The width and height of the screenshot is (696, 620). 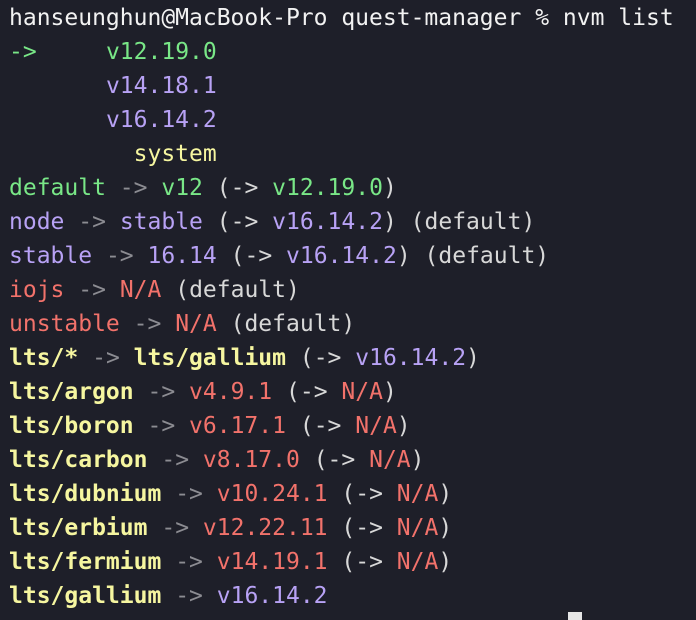 I want to click on alias-name: lts/gallium, so click(x=85, y=596).